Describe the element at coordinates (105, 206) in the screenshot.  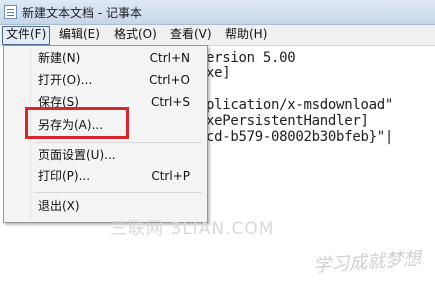
I see `menu-item-exit: 退出(X)` at that location.